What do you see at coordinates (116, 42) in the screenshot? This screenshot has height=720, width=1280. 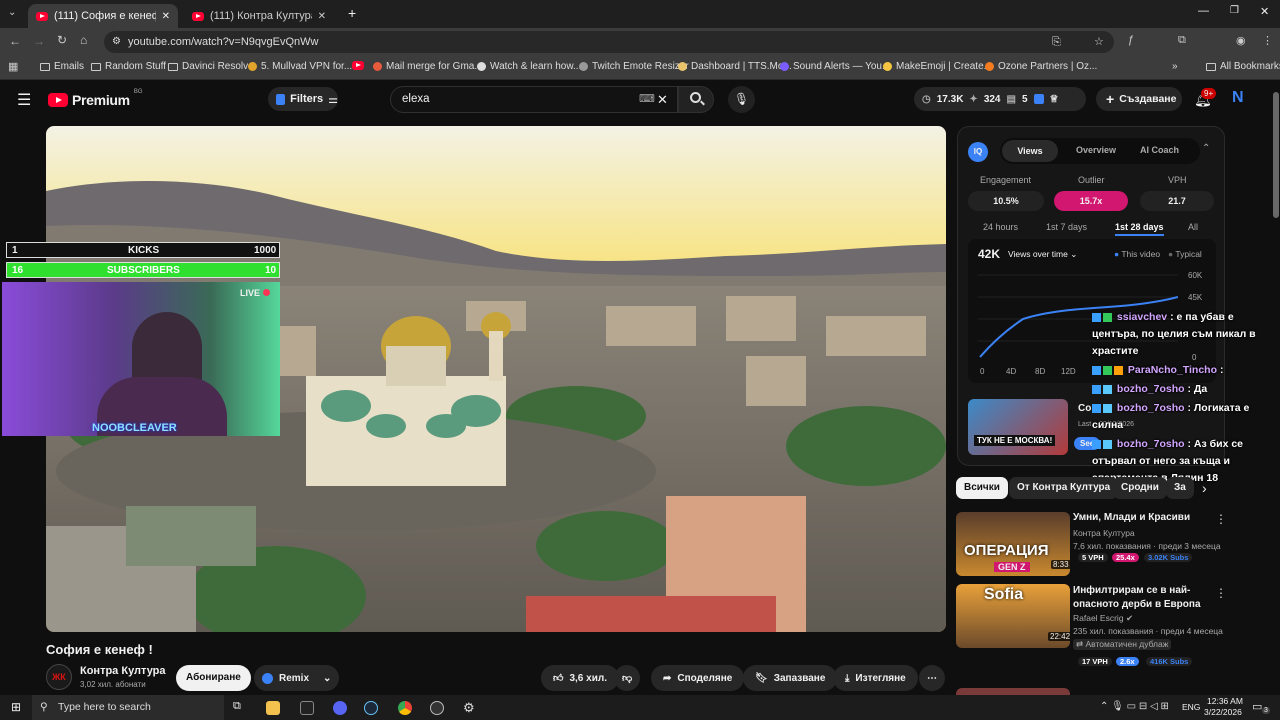 I see `site-info-icon: ⚙` at bounding box center [116, 42].